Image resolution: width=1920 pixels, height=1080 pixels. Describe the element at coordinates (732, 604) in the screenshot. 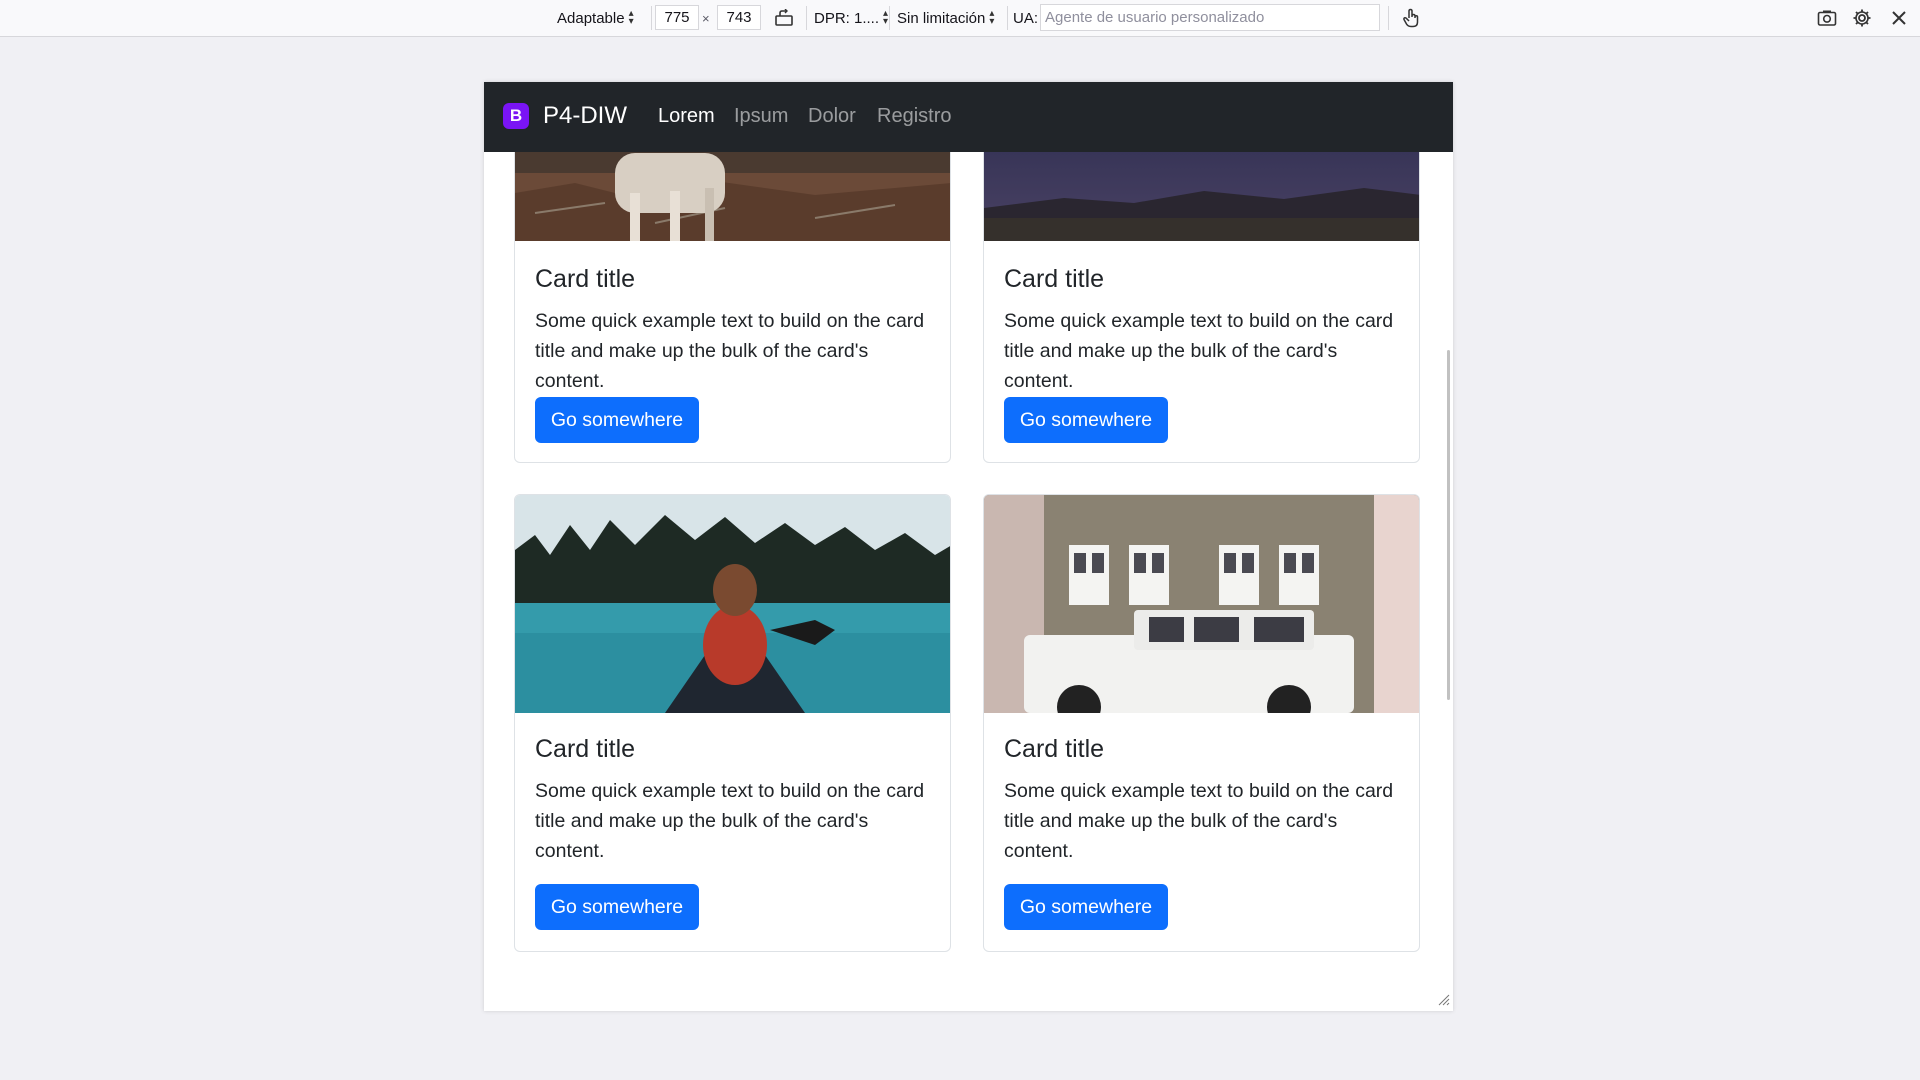

I see `card-image-canoe-lake` at that location.